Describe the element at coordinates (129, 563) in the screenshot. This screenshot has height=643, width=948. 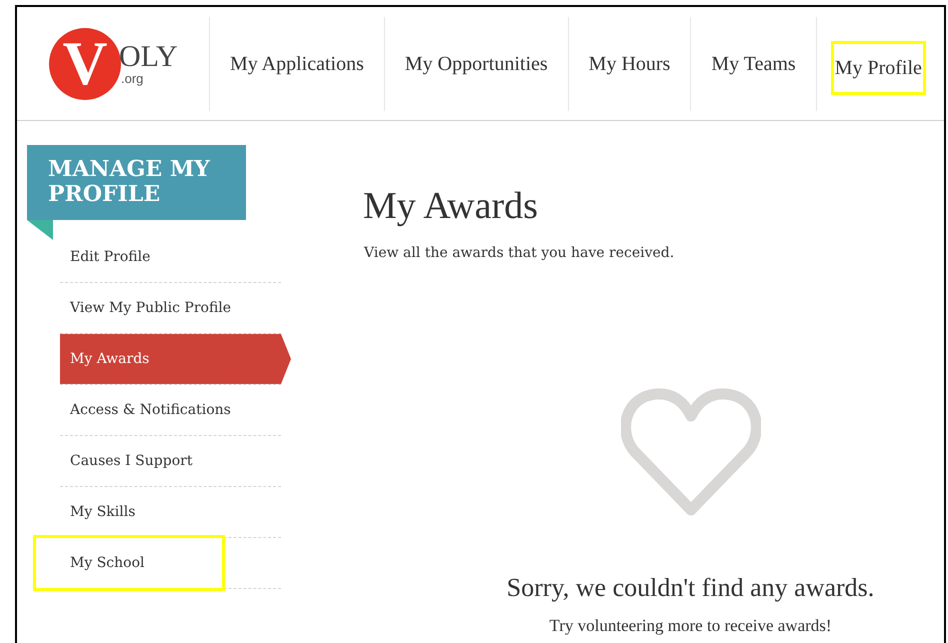
I see `sidebar-item: My School` at that location.